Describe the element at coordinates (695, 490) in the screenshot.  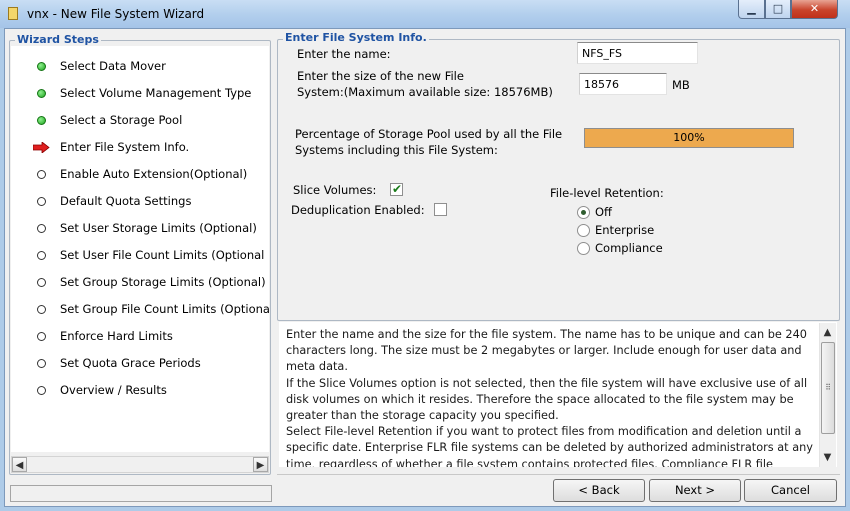
I see `next-button: Next >` at that location.